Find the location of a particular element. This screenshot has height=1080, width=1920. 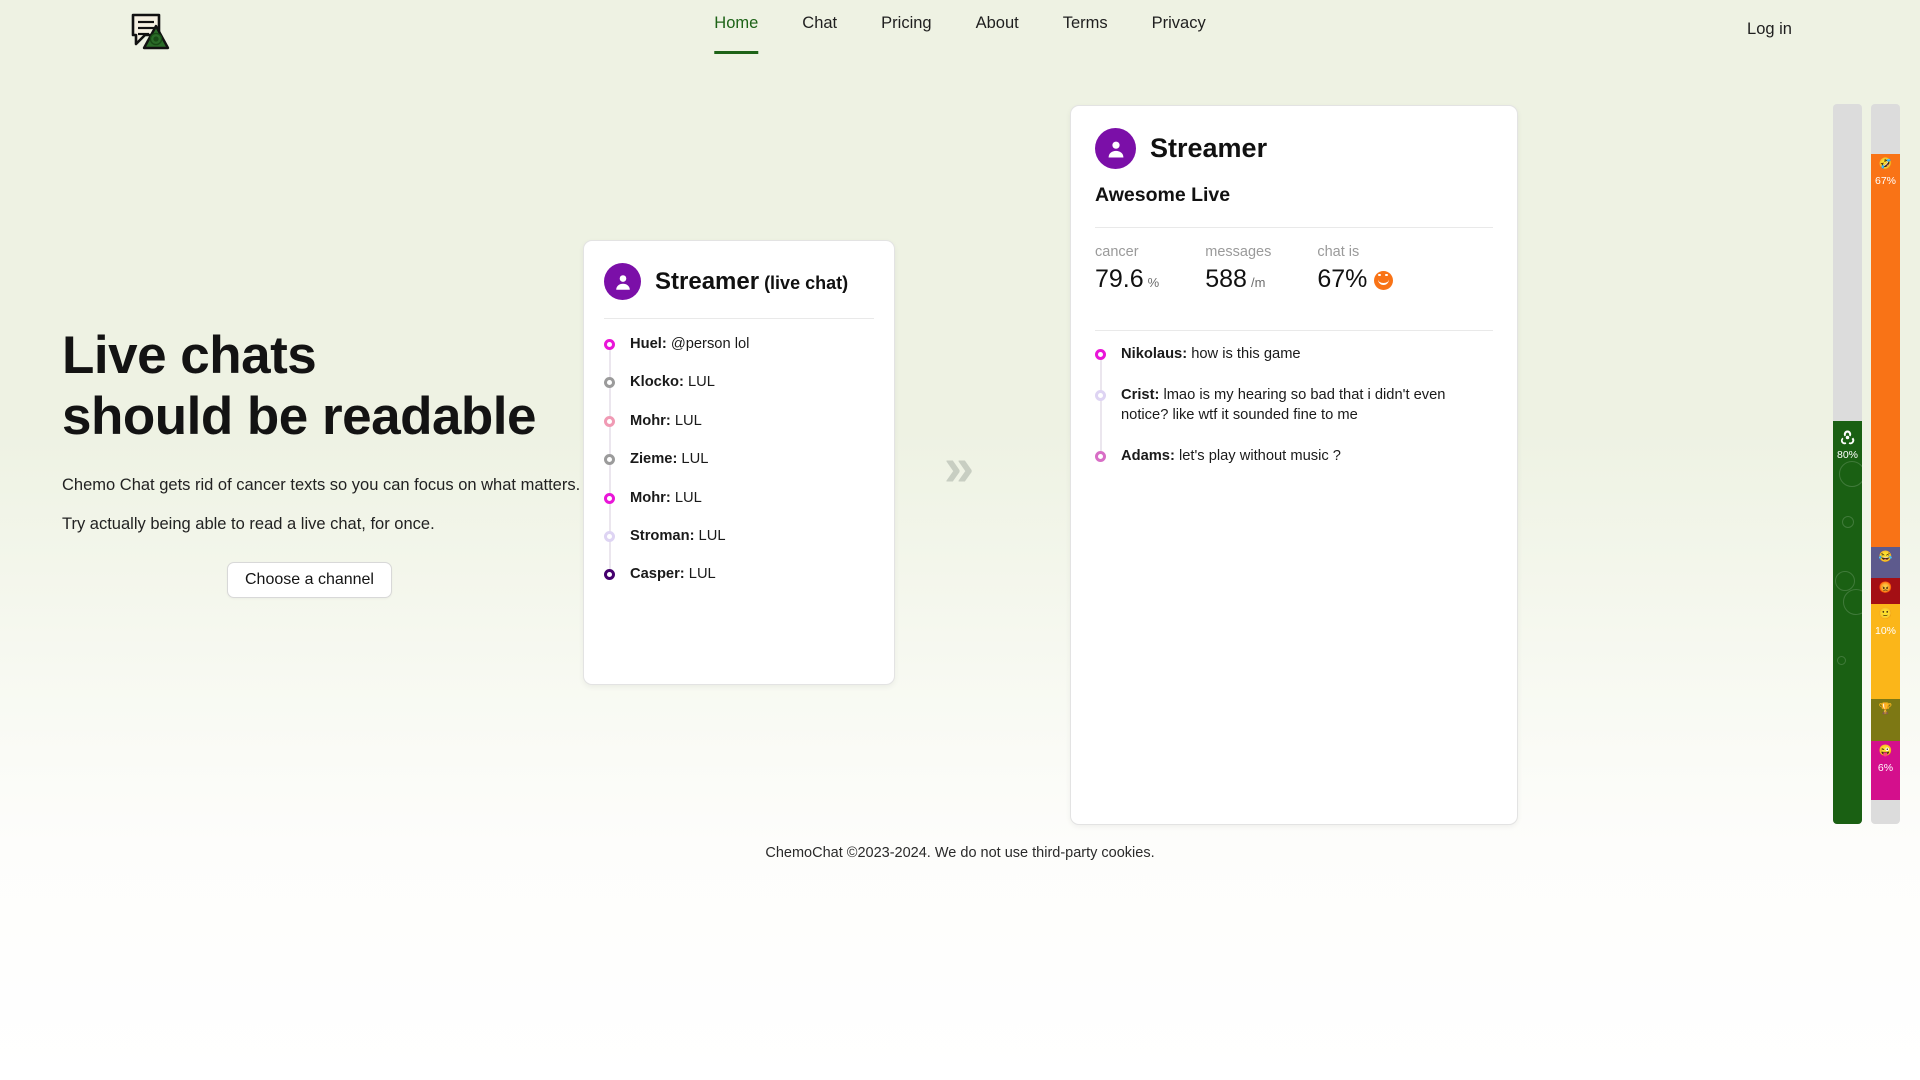

gauge-fill: 80% is located at coordinates (1847, 622).